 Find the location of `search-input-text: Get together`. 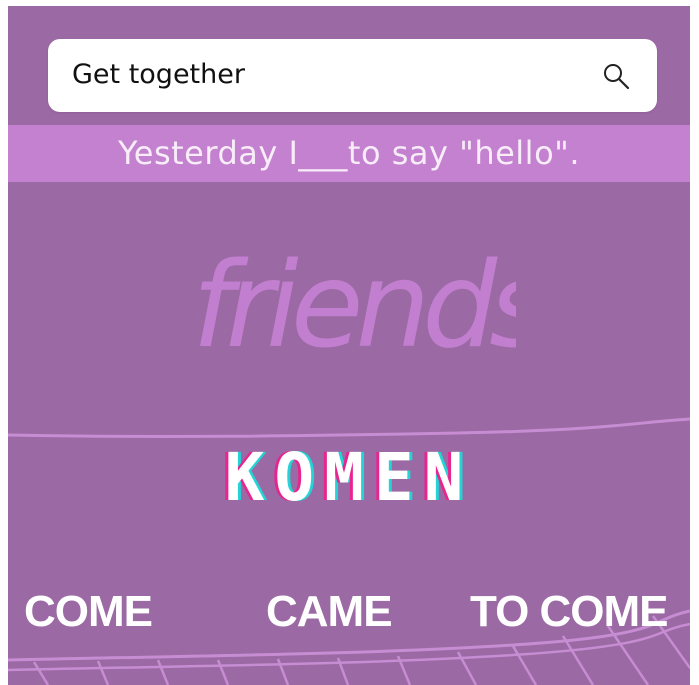

search-input-text: Get together is located at coordinates (158, 75).